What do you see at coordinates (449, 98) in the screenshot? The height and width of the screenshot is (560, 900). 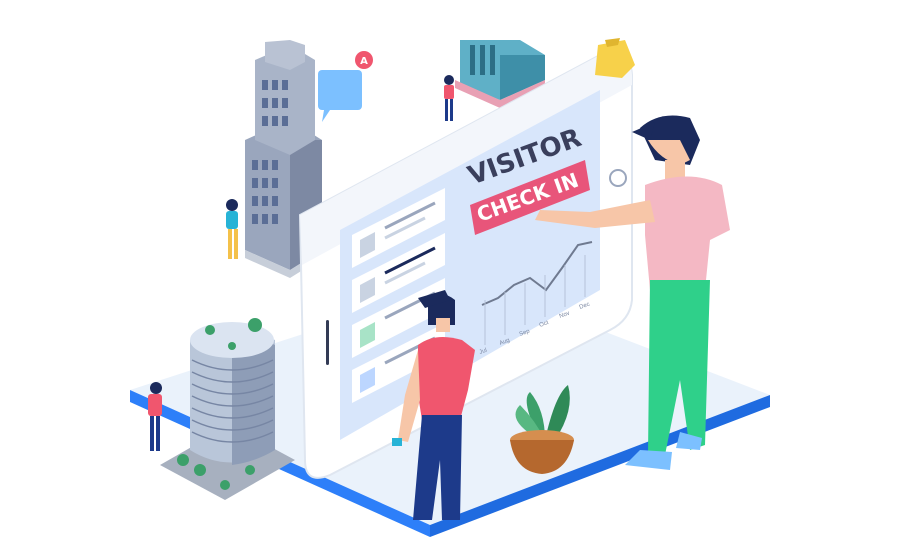 I see `small-person-top` at bounding box center [449, 98].